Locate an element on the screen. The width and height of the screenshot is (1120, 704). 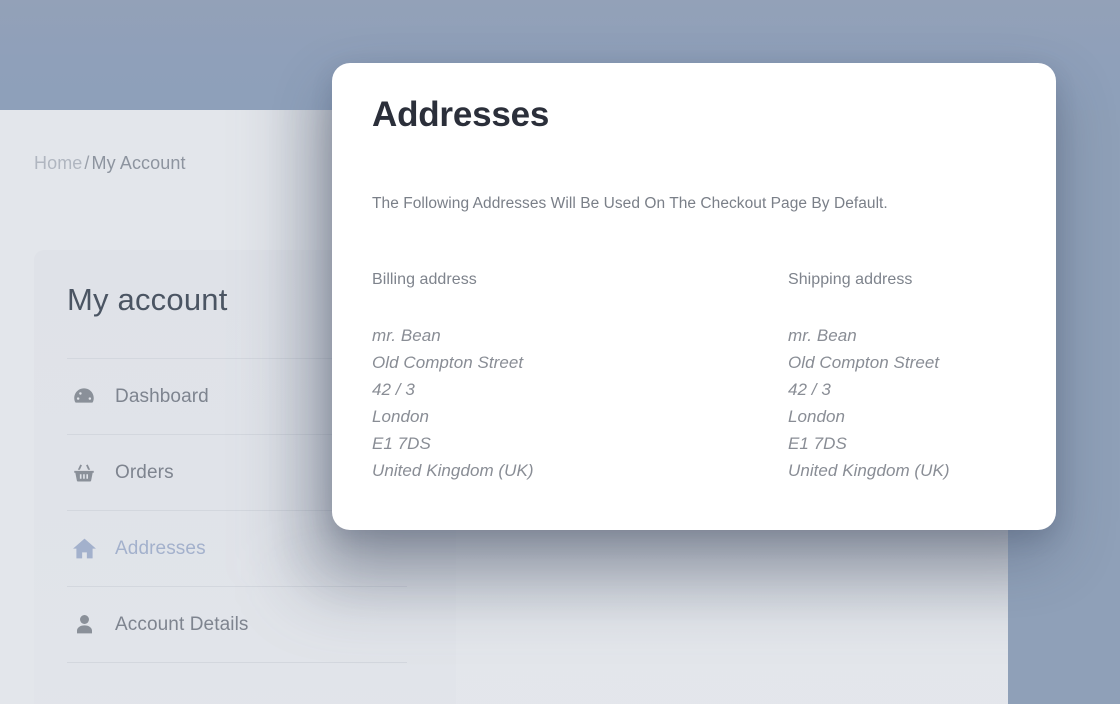
breadcrumb-current: My Account is located at coordinates (138, 163).